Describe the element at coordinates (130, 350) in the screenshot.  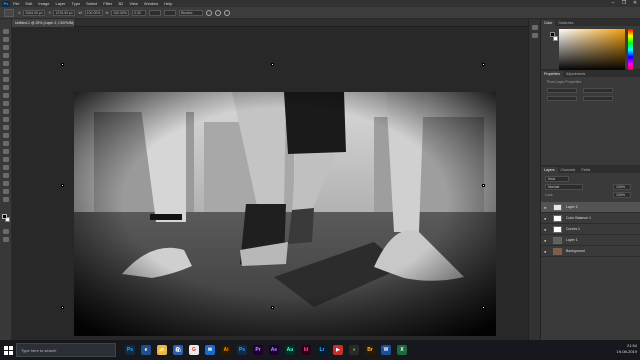
I see `photoshop-app-icon: Ps` at that location.